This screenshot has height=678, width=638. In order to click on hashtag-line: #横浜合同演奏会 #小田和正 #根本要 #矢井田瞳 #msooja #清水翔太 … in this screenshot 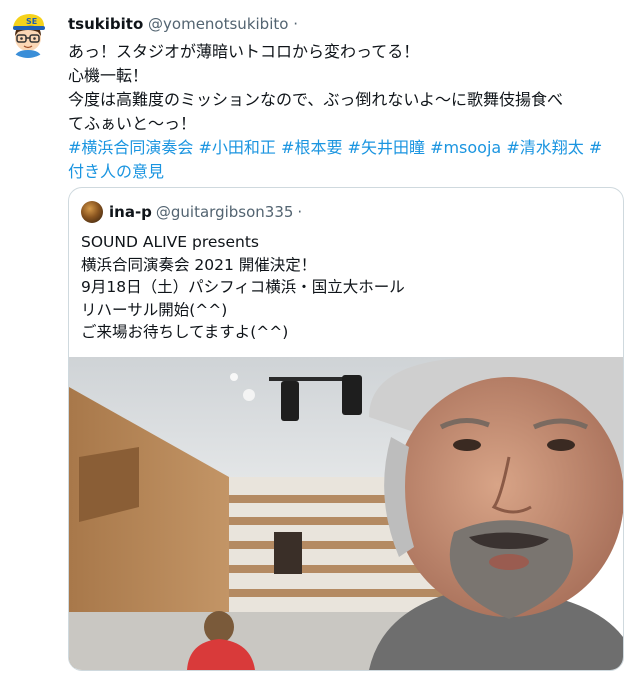, I will do `click(345, 148)`.